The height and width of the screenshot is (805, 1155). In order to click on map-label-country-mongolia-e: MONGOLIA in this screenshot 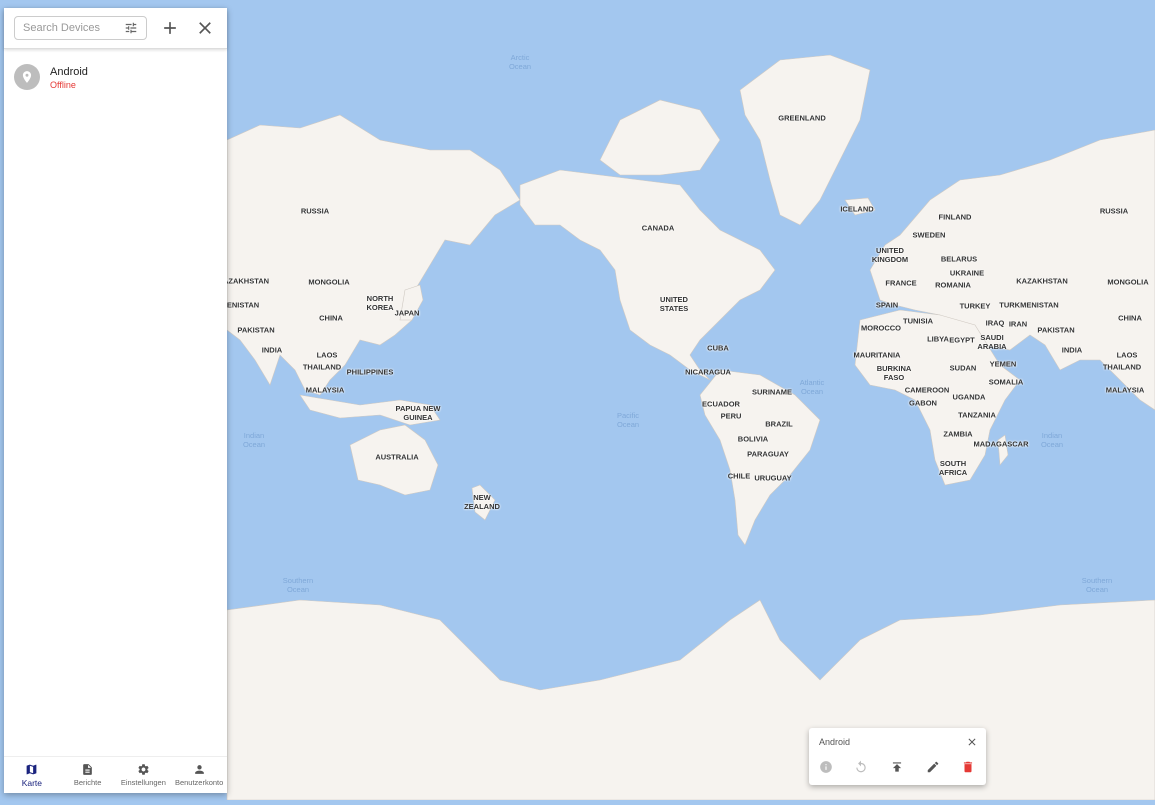, I will do `click(1128, 282)`.